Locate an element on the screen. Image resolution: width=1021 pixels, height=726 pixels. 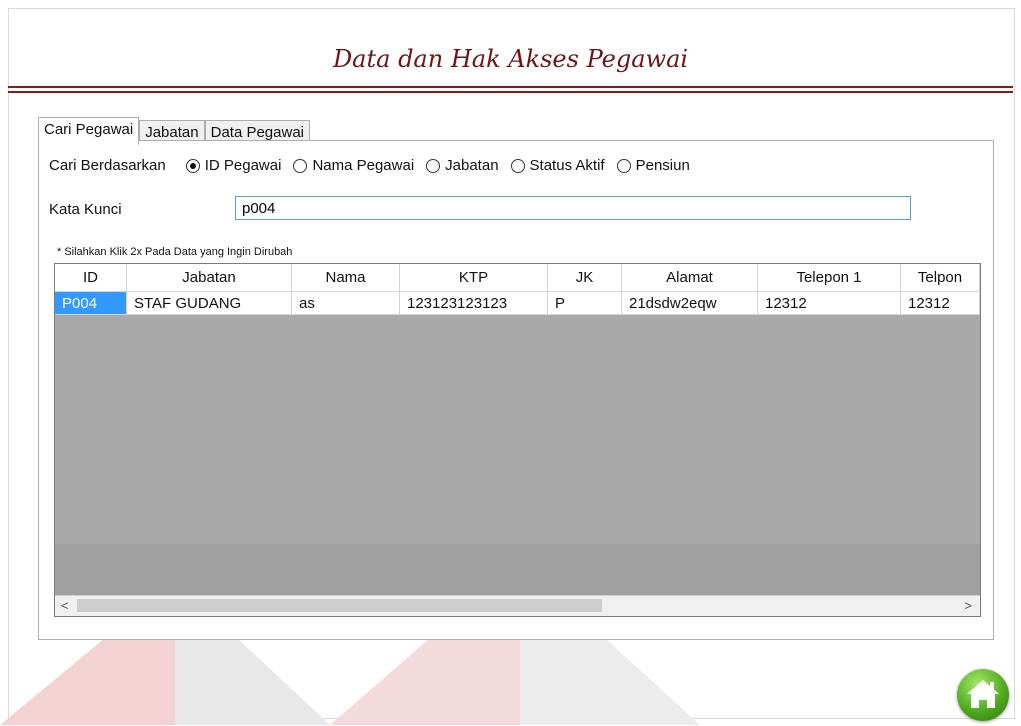
horizontal-scrollbar: < > is located at coordinates (517, 605).